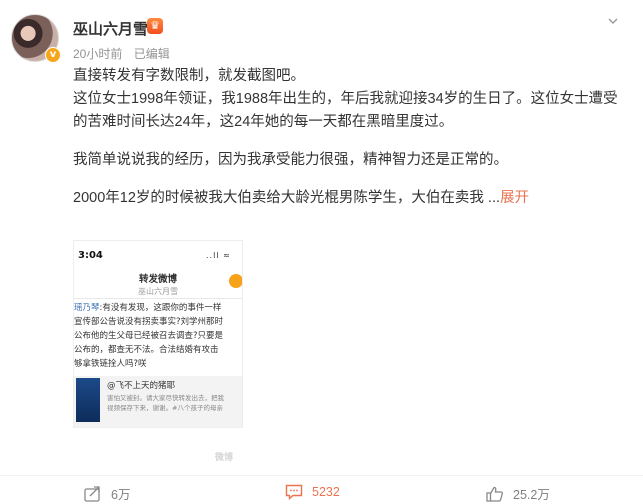  I want to click on quote-title: @飞不上天的猪耶, so click(141, 386).